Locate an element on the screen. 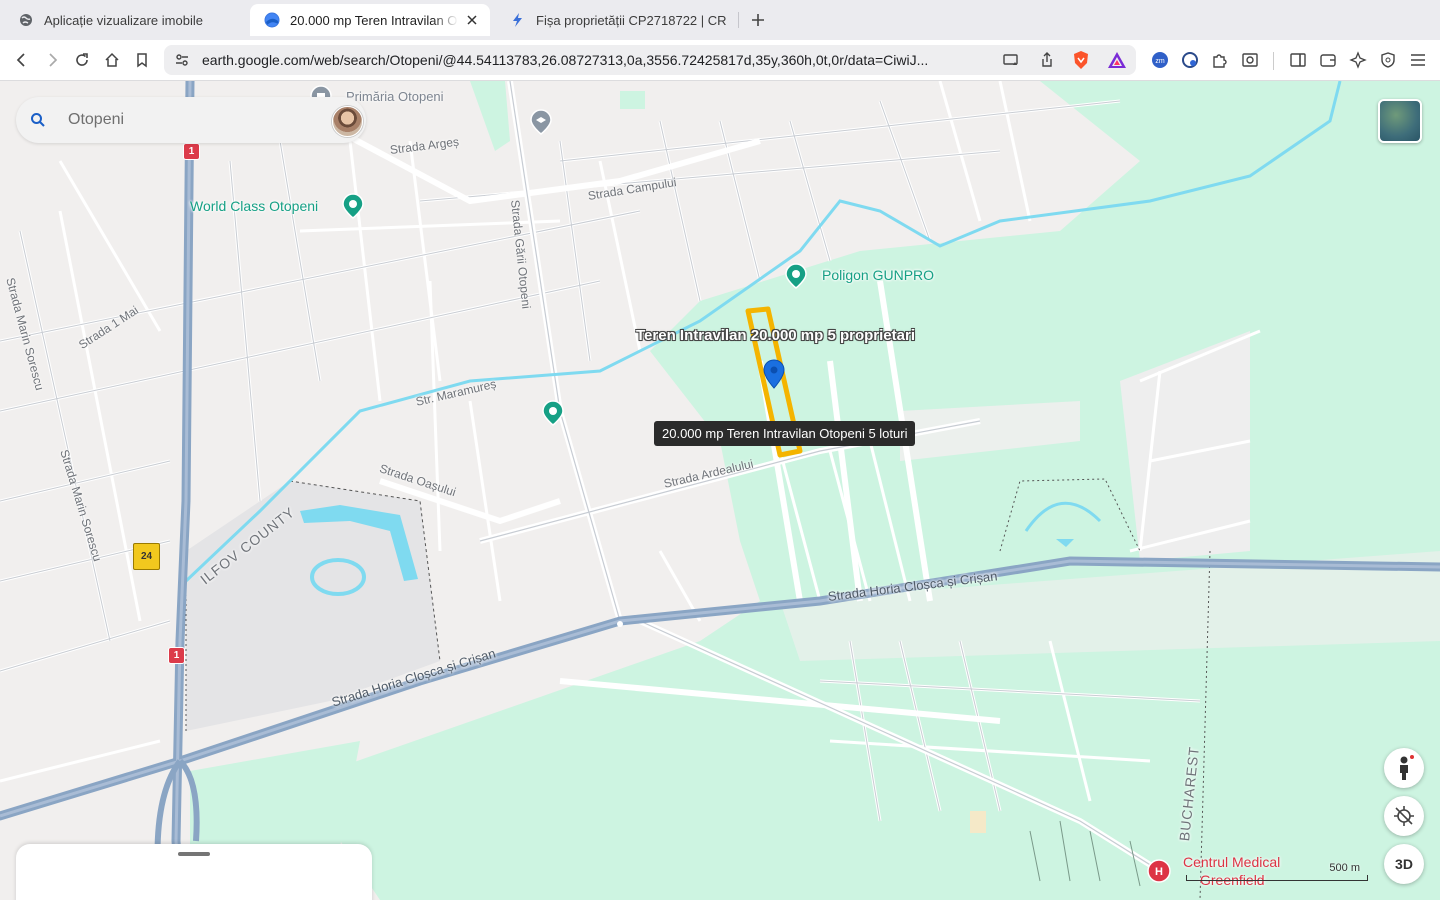 The image size is (1440, 900). extensions-puzzle-icon is located at coordinates (1220, 60).